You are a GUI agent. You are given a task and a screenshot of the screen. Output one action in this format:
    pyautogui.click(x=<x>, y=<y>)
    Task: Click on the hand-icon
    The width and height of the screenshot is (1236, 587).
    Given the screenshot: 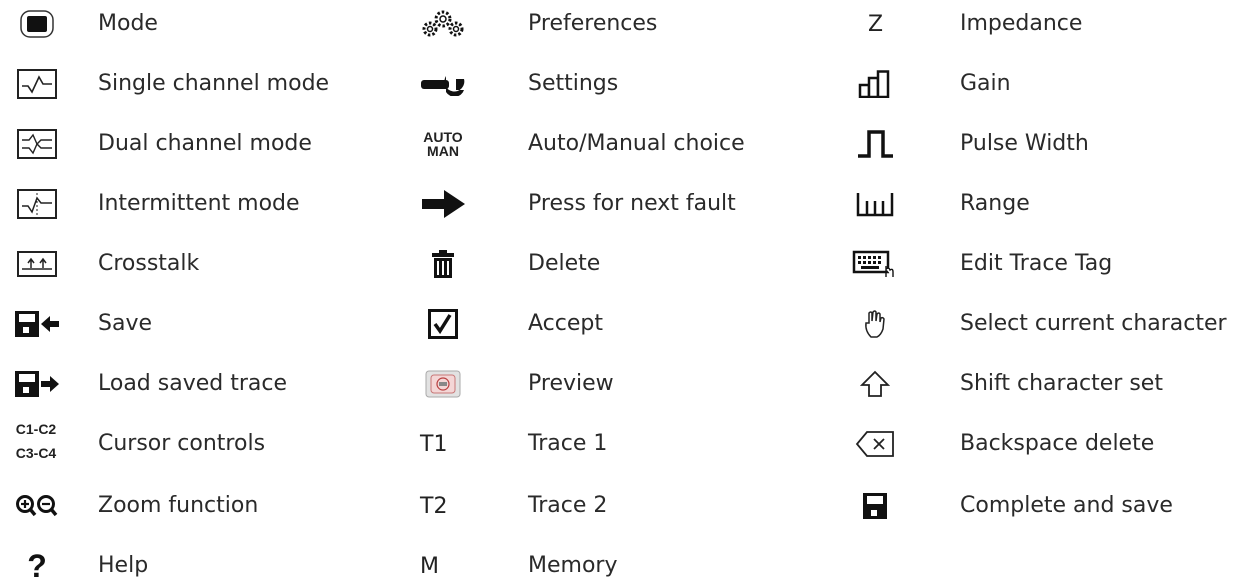 What is the action you would take?
    pyautogui.click(x=875, y=324)
    